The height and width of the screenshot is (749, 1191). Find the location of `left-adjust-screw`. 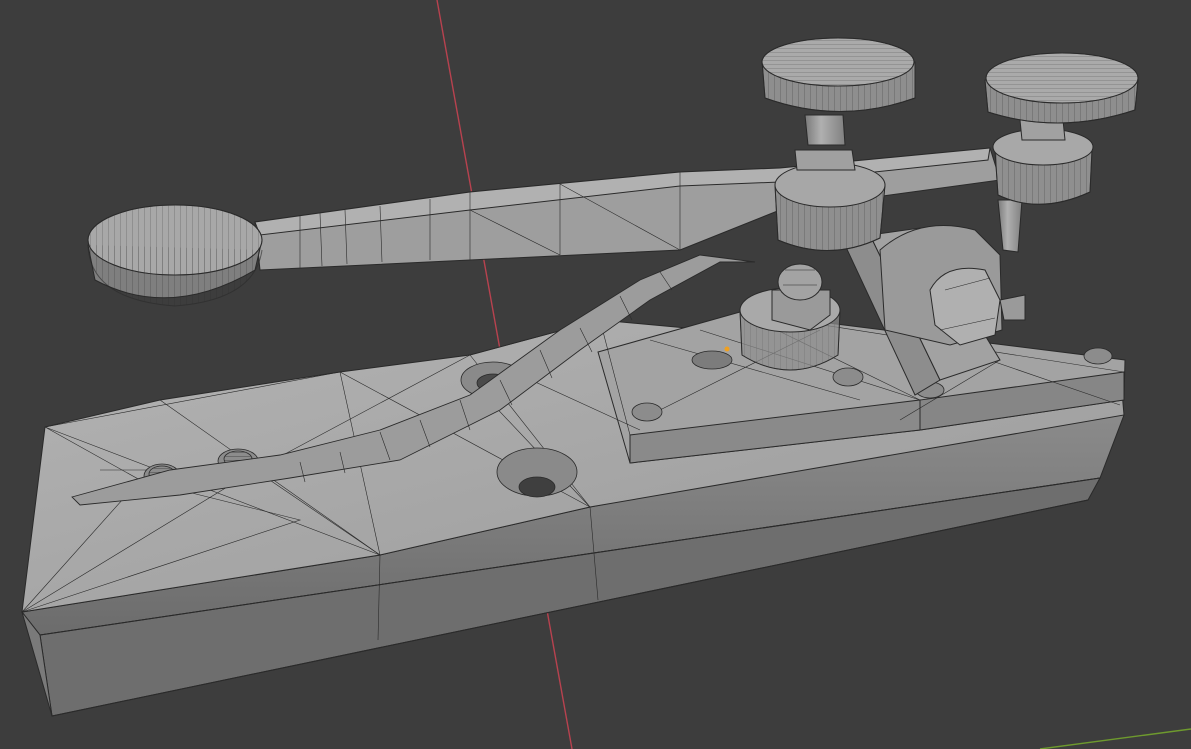

left-adjust-screw is located at coordinates (838, 144).